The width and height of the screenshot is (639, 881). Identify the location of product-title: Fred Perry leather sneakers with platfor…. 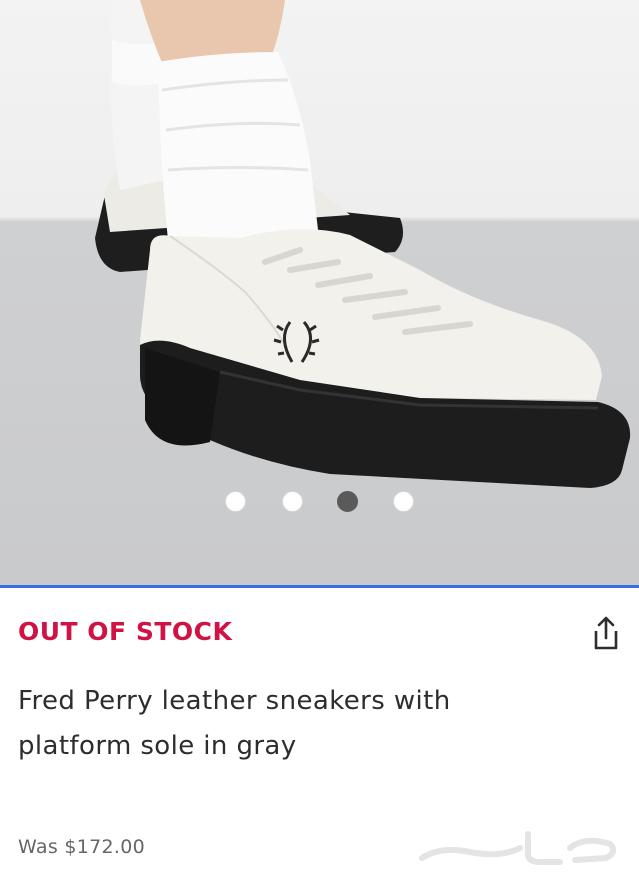
(298, 724).